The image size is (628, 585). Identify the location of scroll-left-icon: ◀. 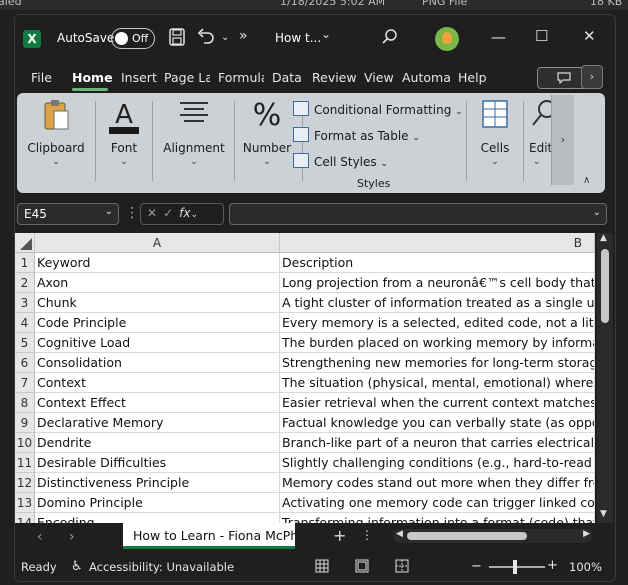
(399, 534).